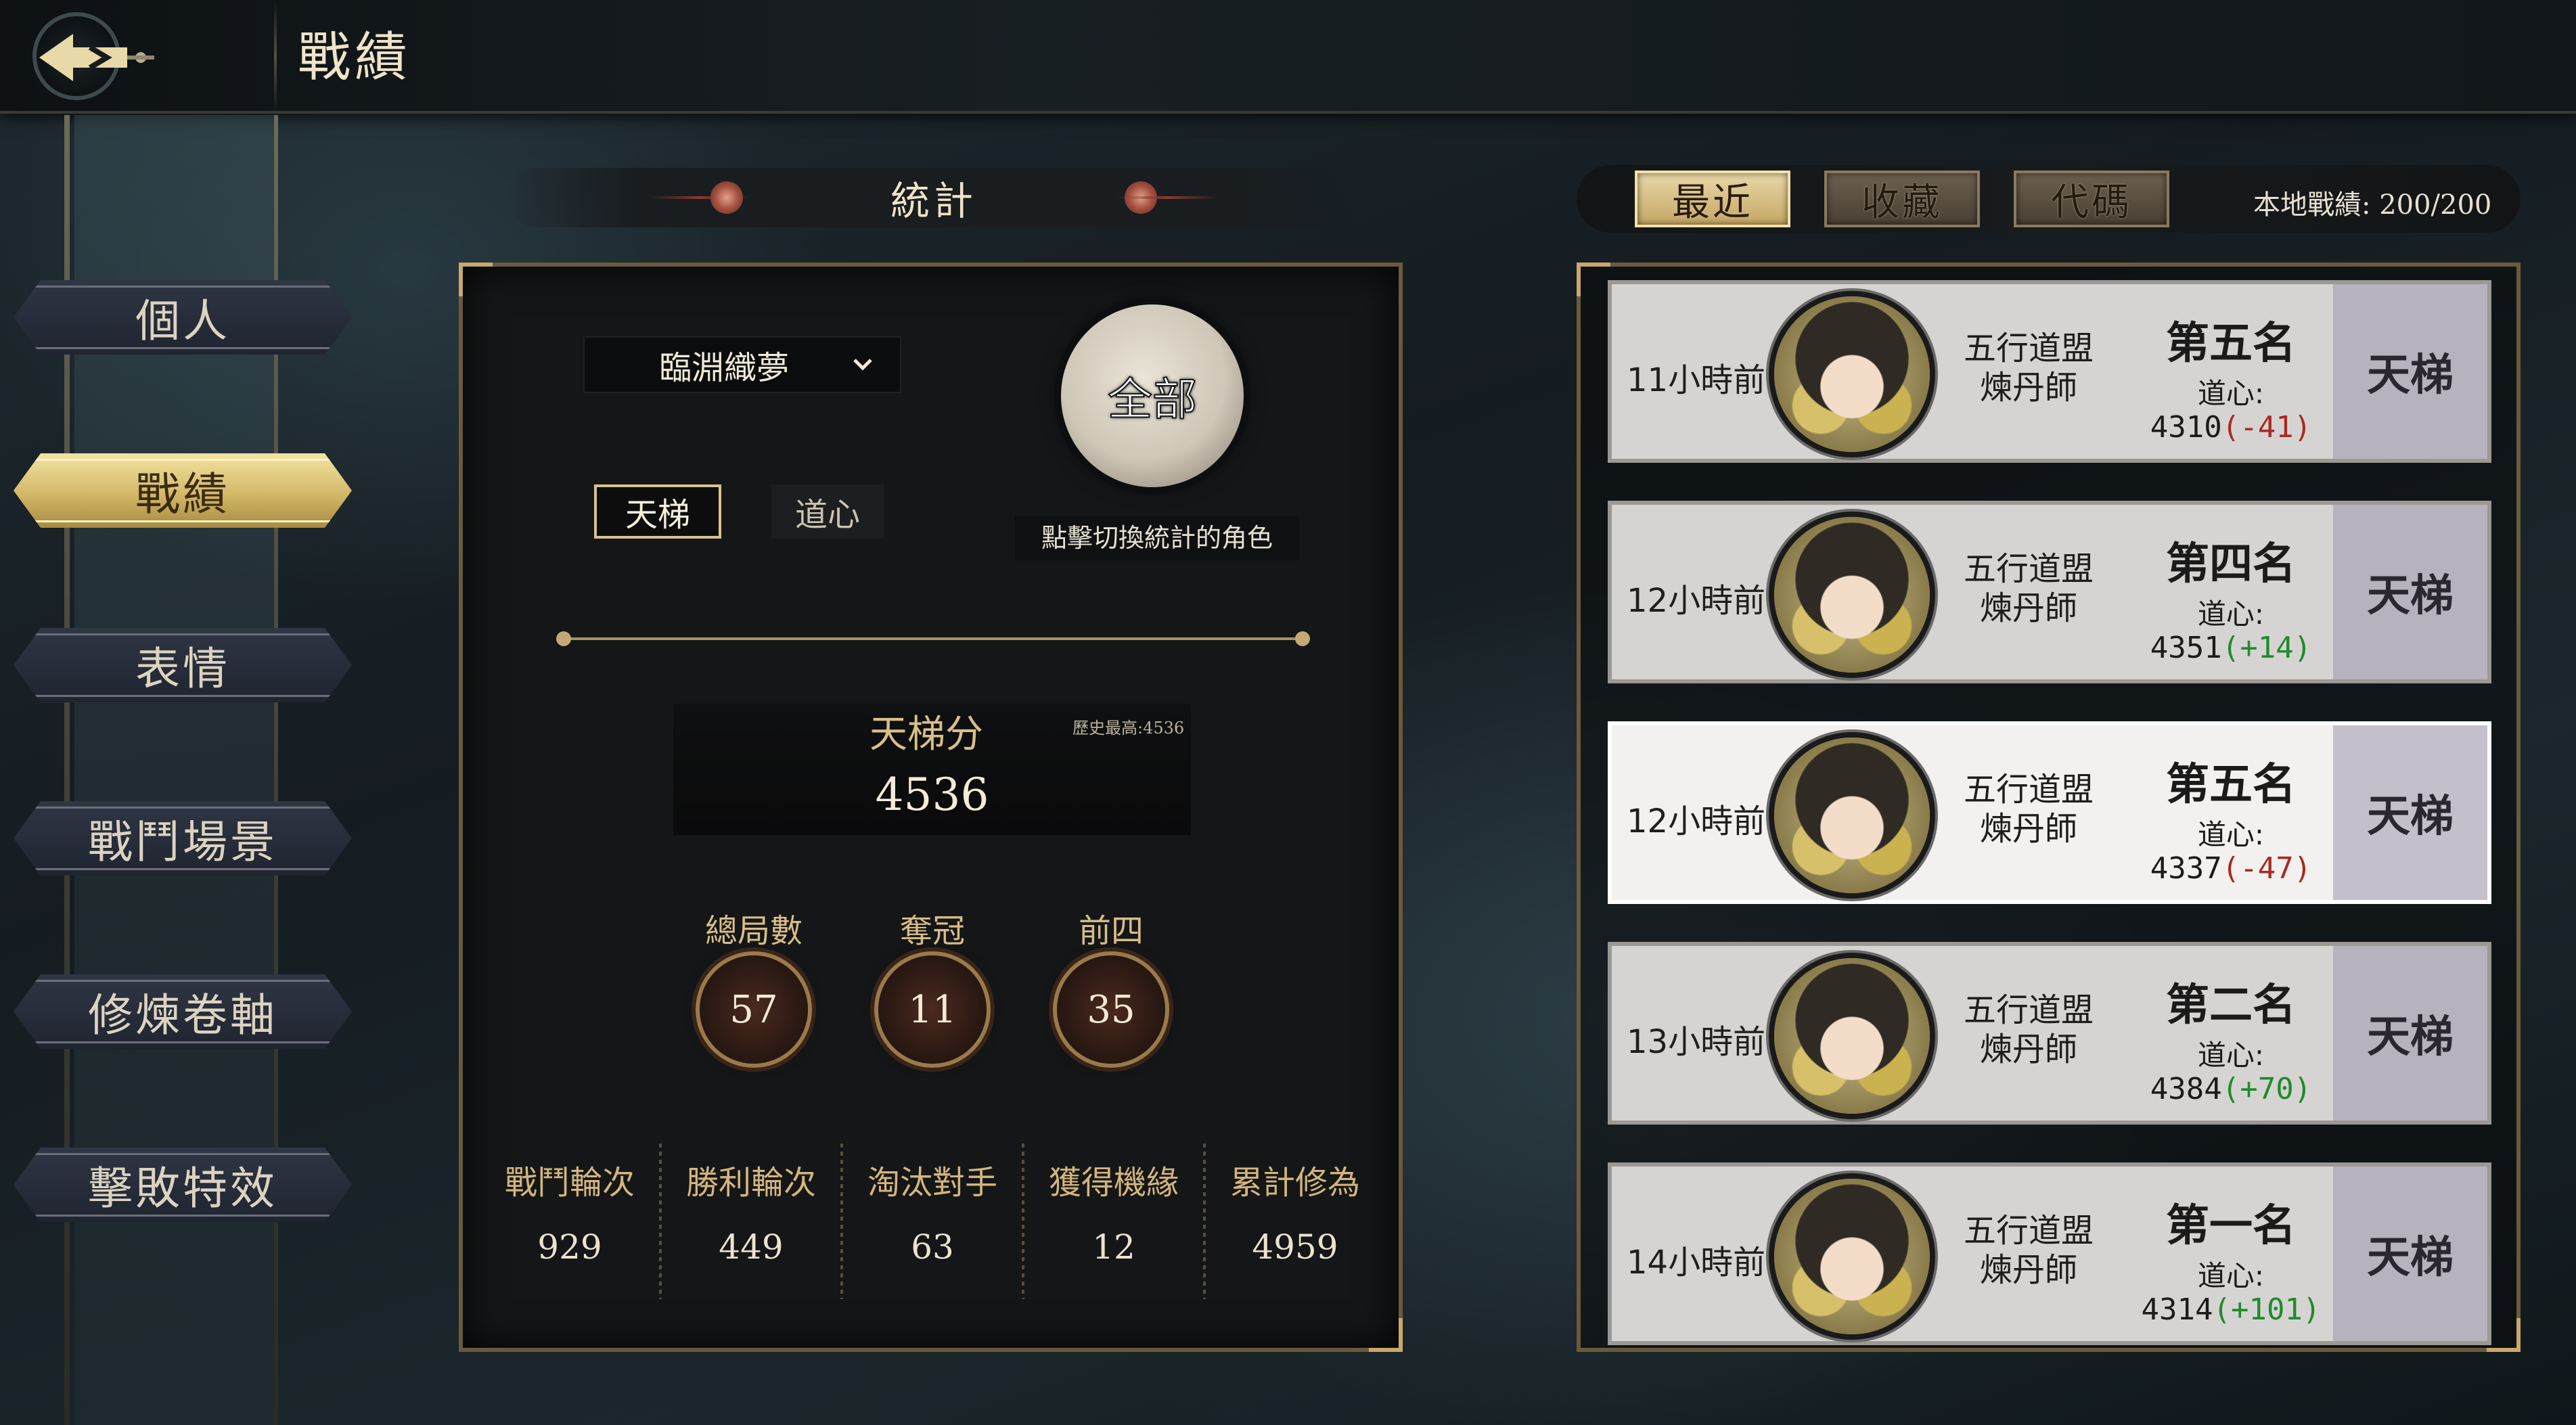 The height and width of the screenshot is (1425, 2576). Describe the element at coordinates (932, 1183) in the screenshot. I see `stat-label: 淘汰對手` at that location.